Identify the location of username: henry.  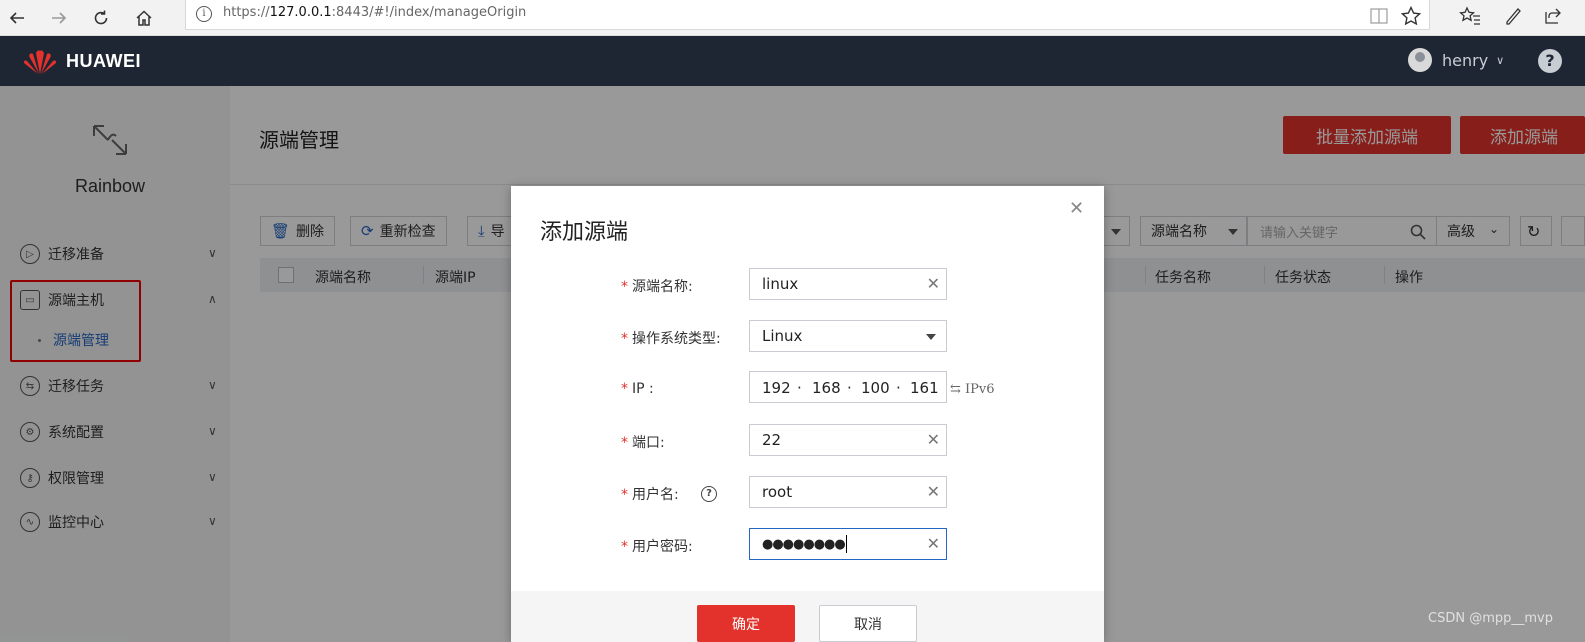
(1465, 60).